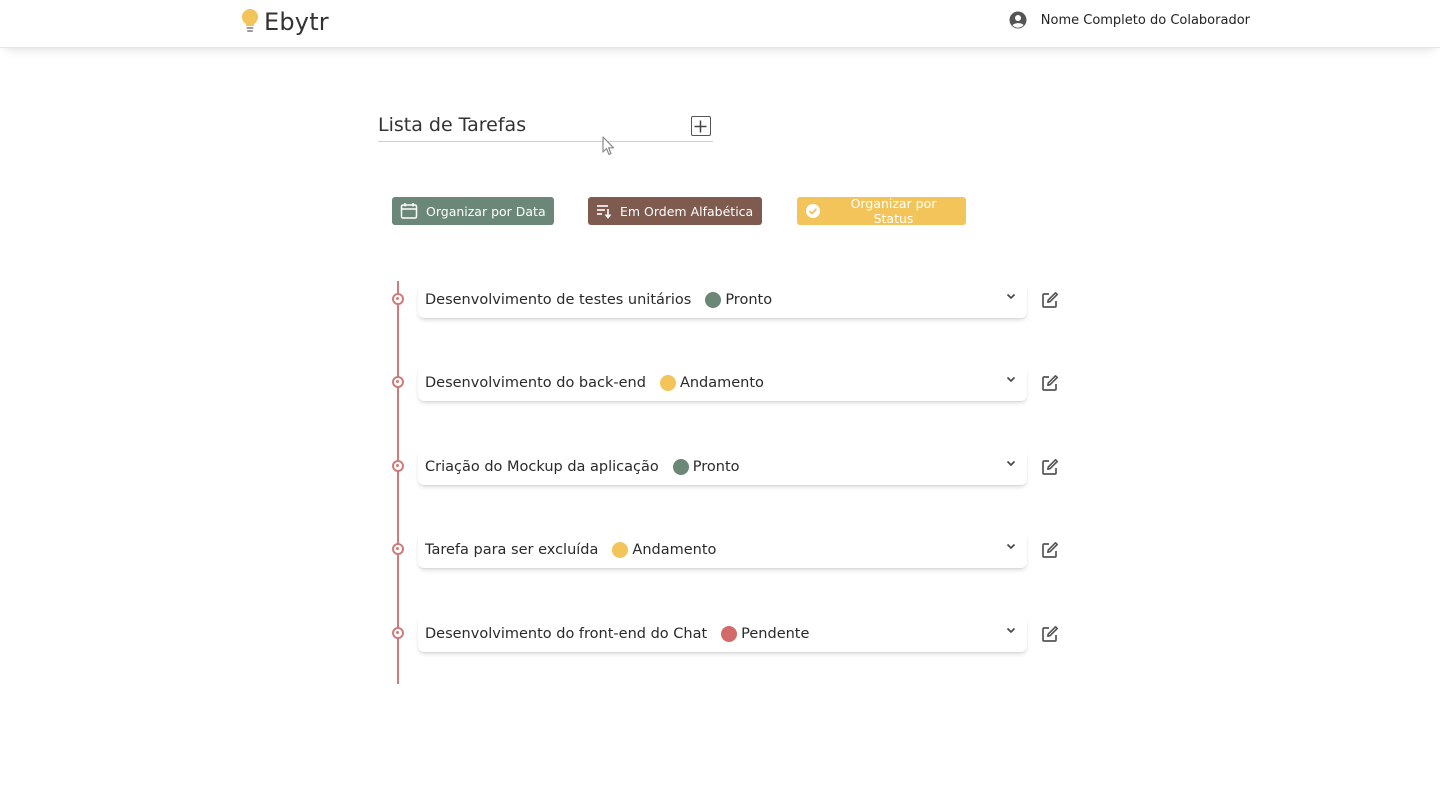 The image size is (1440, 810). I want to click on user-avatar-icon, so click(1018, 20).